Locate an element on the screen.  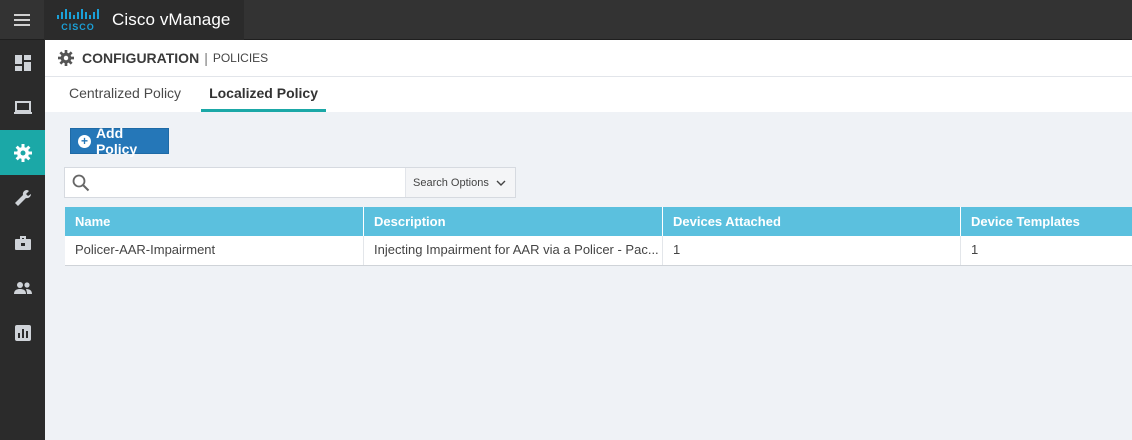
column-header-devices-attached: Devices Attached is located at coordinates (812, 221).